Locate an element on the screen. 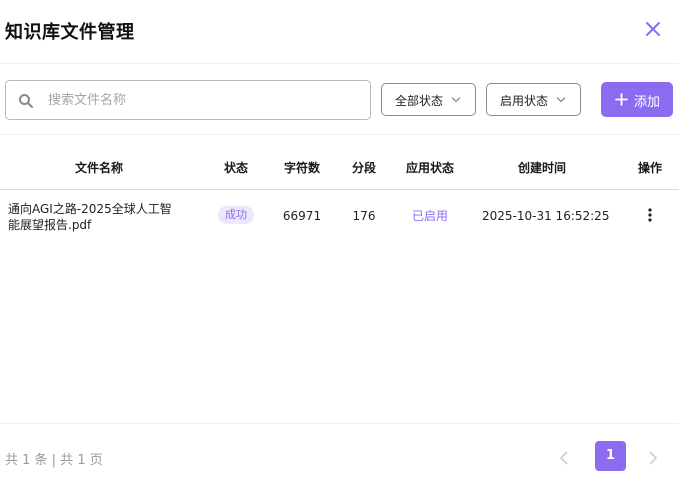 This screenshot has width=679, height=487. search-input is located at coordinates (198, 100).